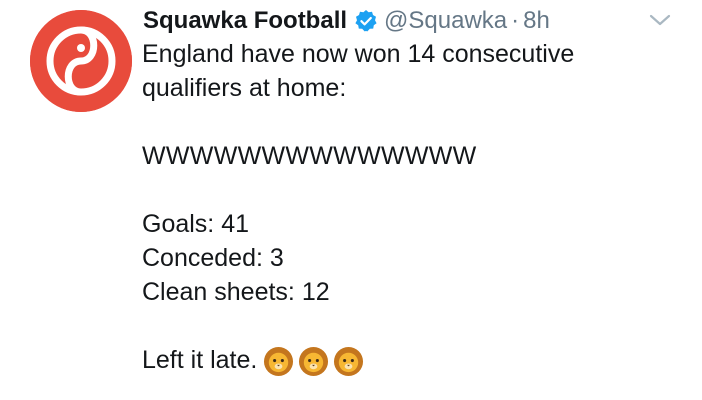  I want to click on verified-badge-icon, so click(366, 21).